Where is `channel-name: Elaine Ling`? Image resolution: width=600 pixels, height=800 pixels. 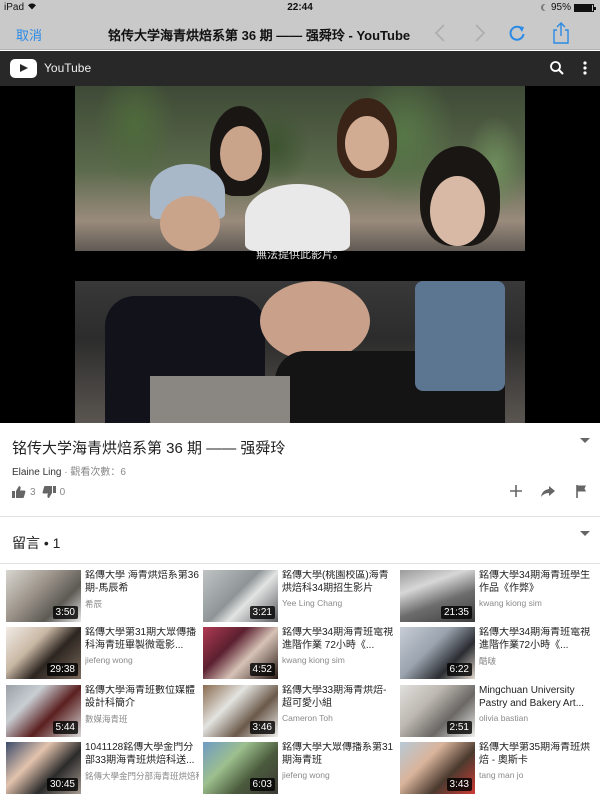 channel-name: Elaine Ling is located at coordinates (36, 472).